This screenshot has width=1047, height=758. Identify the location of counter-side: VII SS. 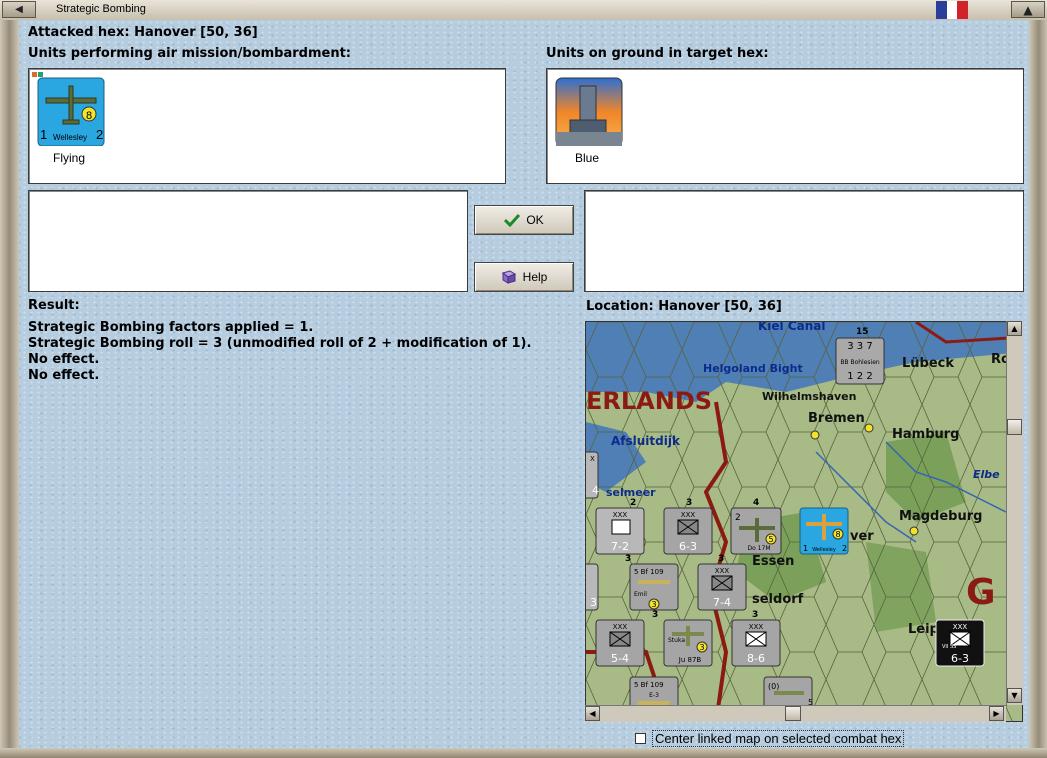
(949, 647).